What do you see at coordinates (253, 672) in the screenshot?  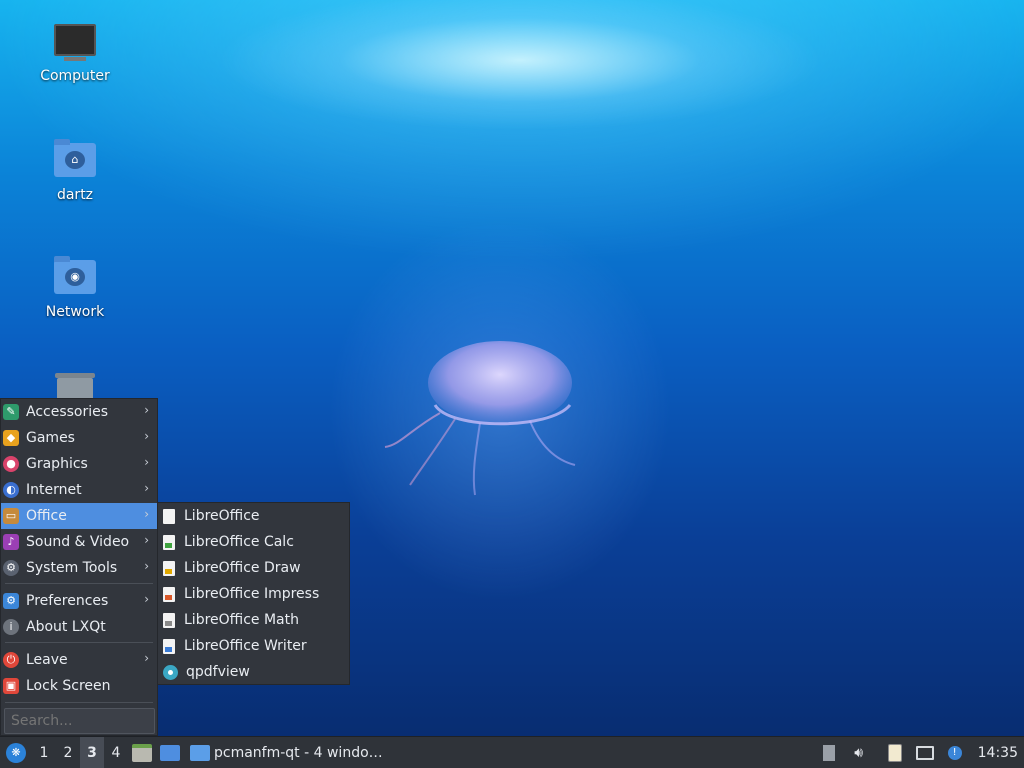 I see `submenu-item-qpdfview: qpdfview` at bounding box center [253, 672].